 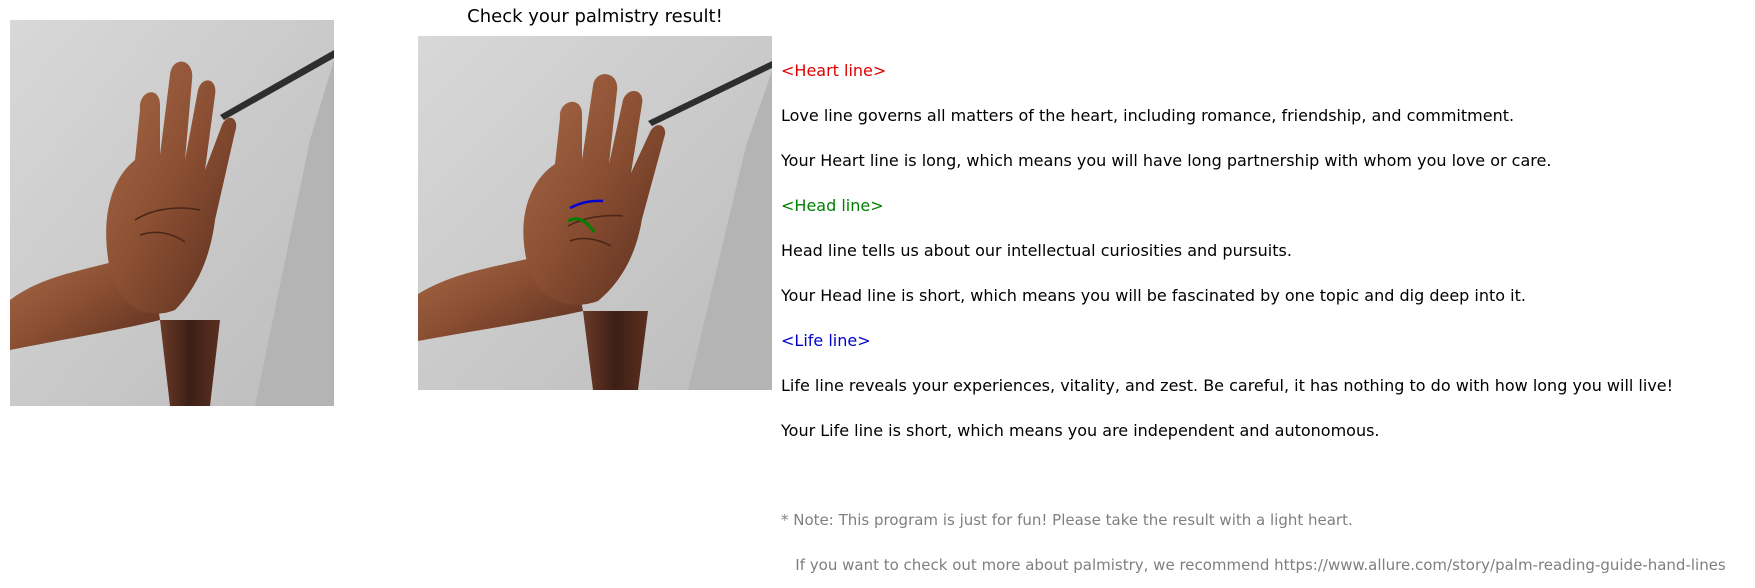 I want to click on hand-photo-annotated, so click(x=595, y=213).